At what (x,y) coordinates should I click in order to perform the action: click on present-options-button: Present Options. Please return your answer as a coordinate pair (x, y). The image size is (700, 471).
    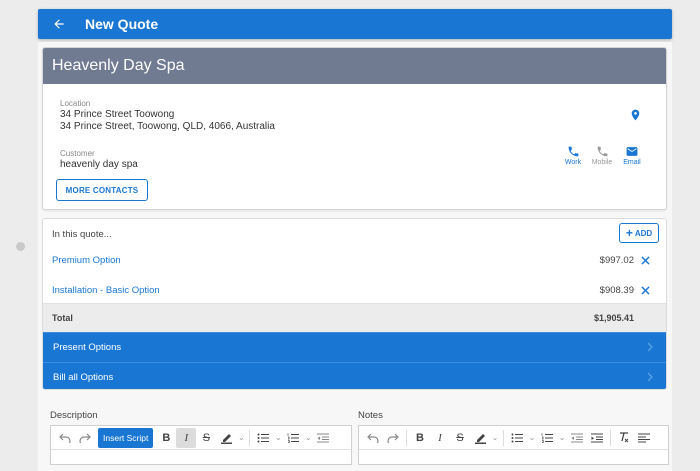
    Looking at the image, I should click on (354, 347).